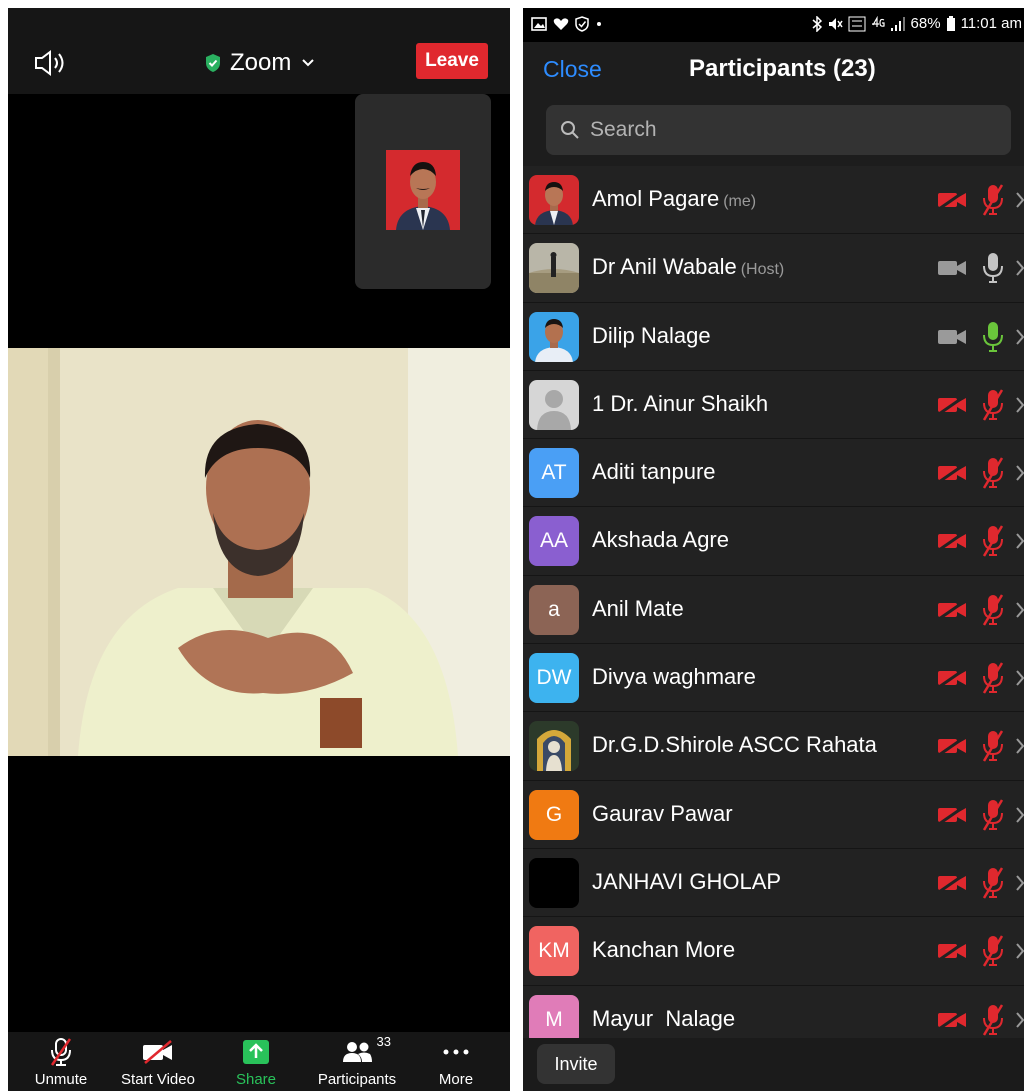 The height and width of the screenshot is (1091, 1024). What do you see at coordinates (582, 24) in the screenshot?
I see `shield-status-icon` at bounding box center [582, 24].